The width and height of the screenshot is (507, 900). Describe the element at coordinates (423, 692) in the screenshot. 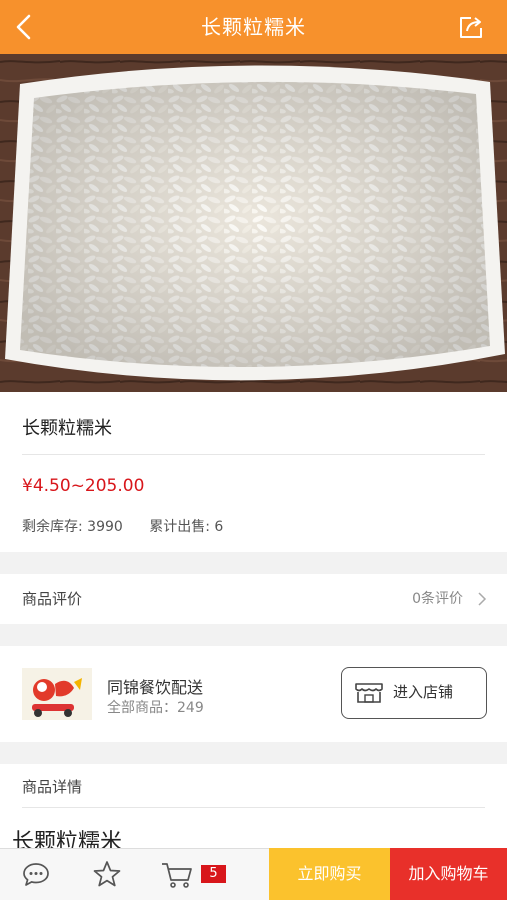

I see `enter-shop-label: 进入店铺` at that location.